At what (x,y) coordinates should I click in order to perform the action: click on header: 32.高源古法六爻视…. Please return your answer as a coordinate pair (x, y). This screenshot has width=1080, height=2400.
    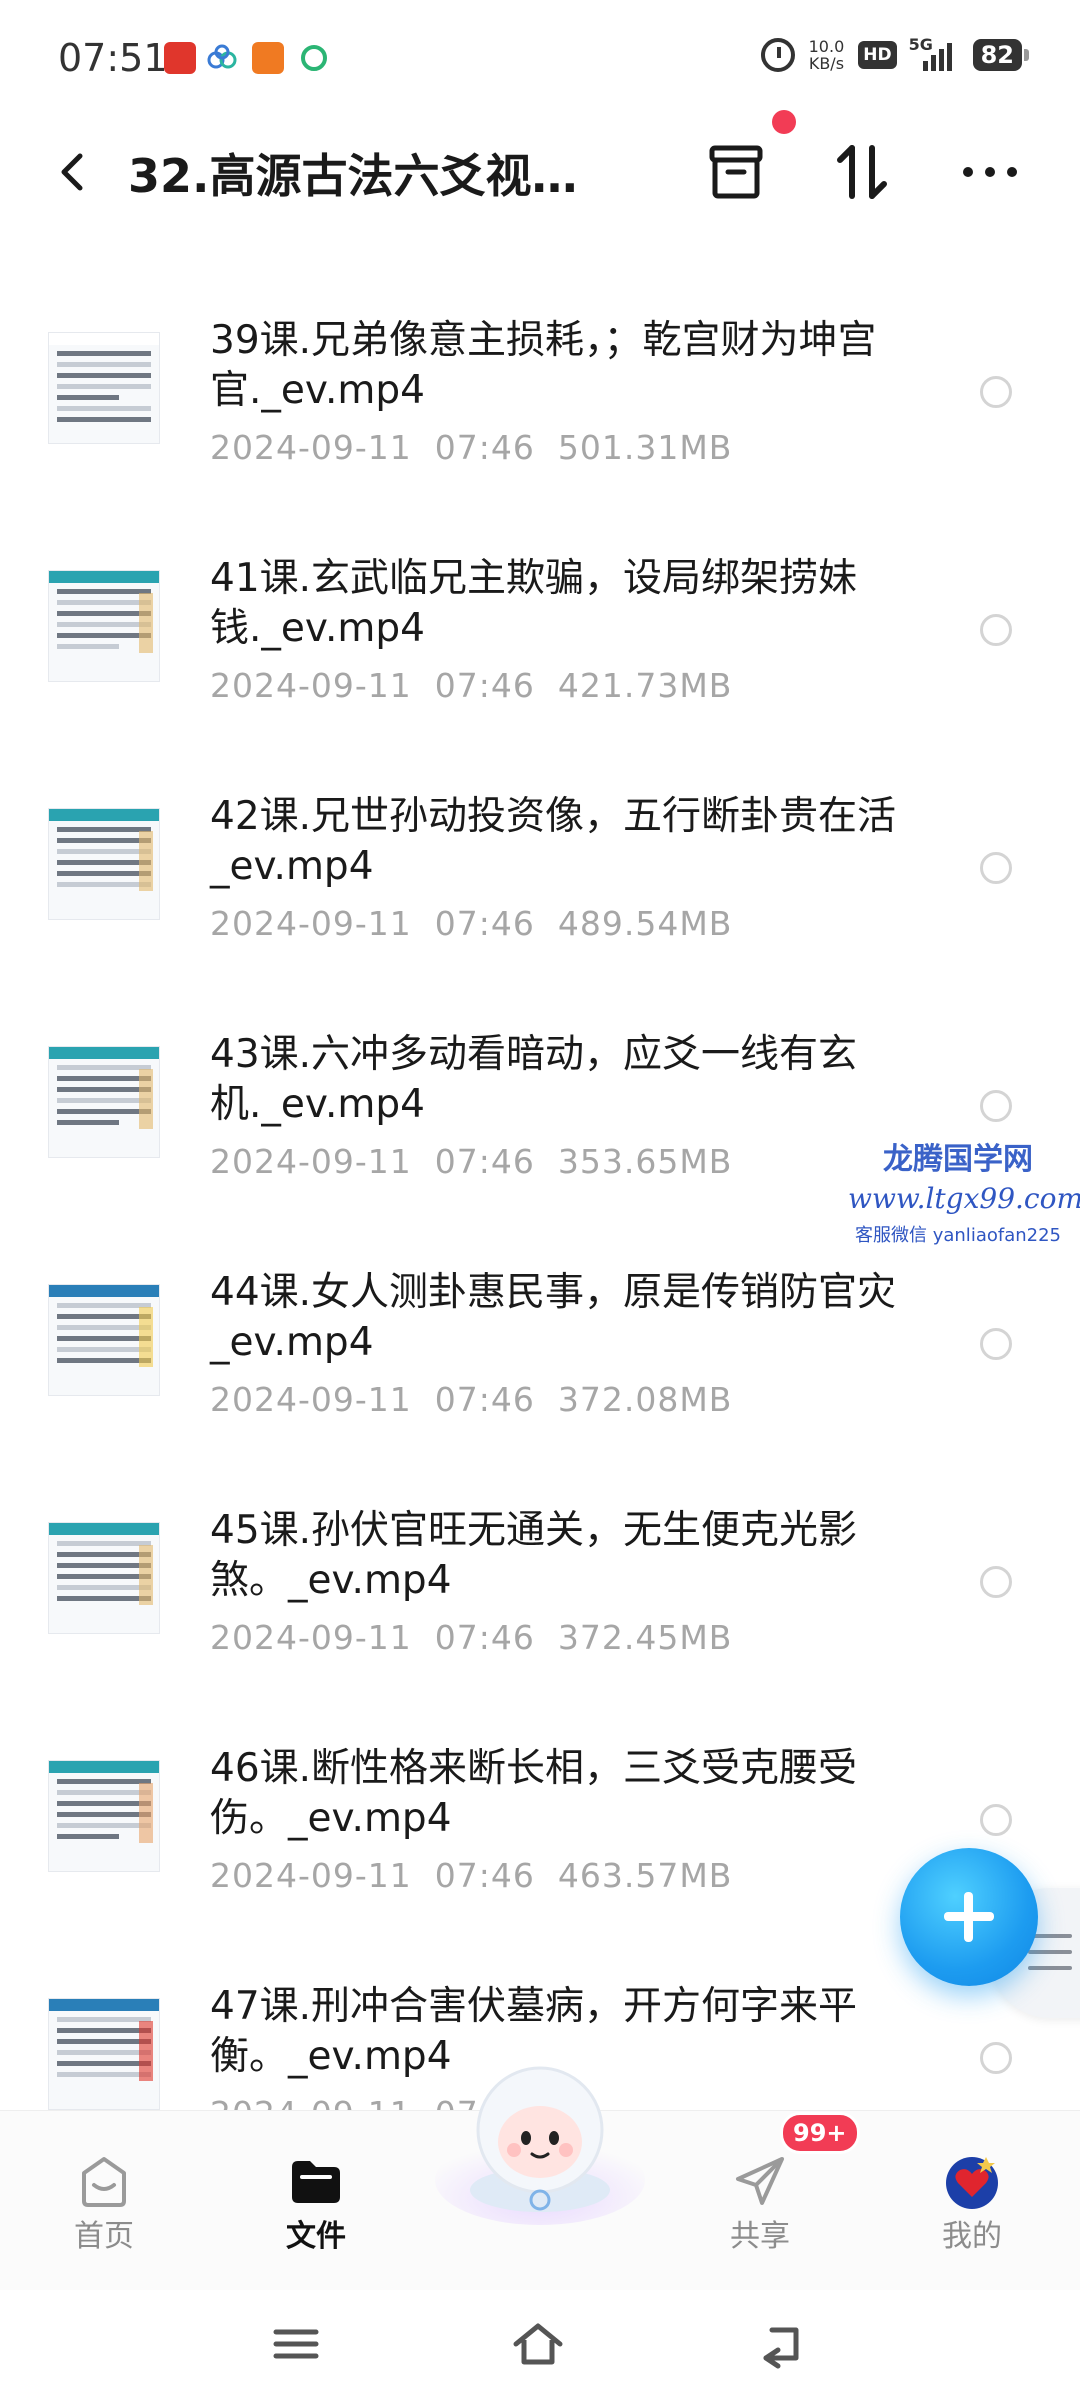
    Looking at the image, I should click on (540, 165).